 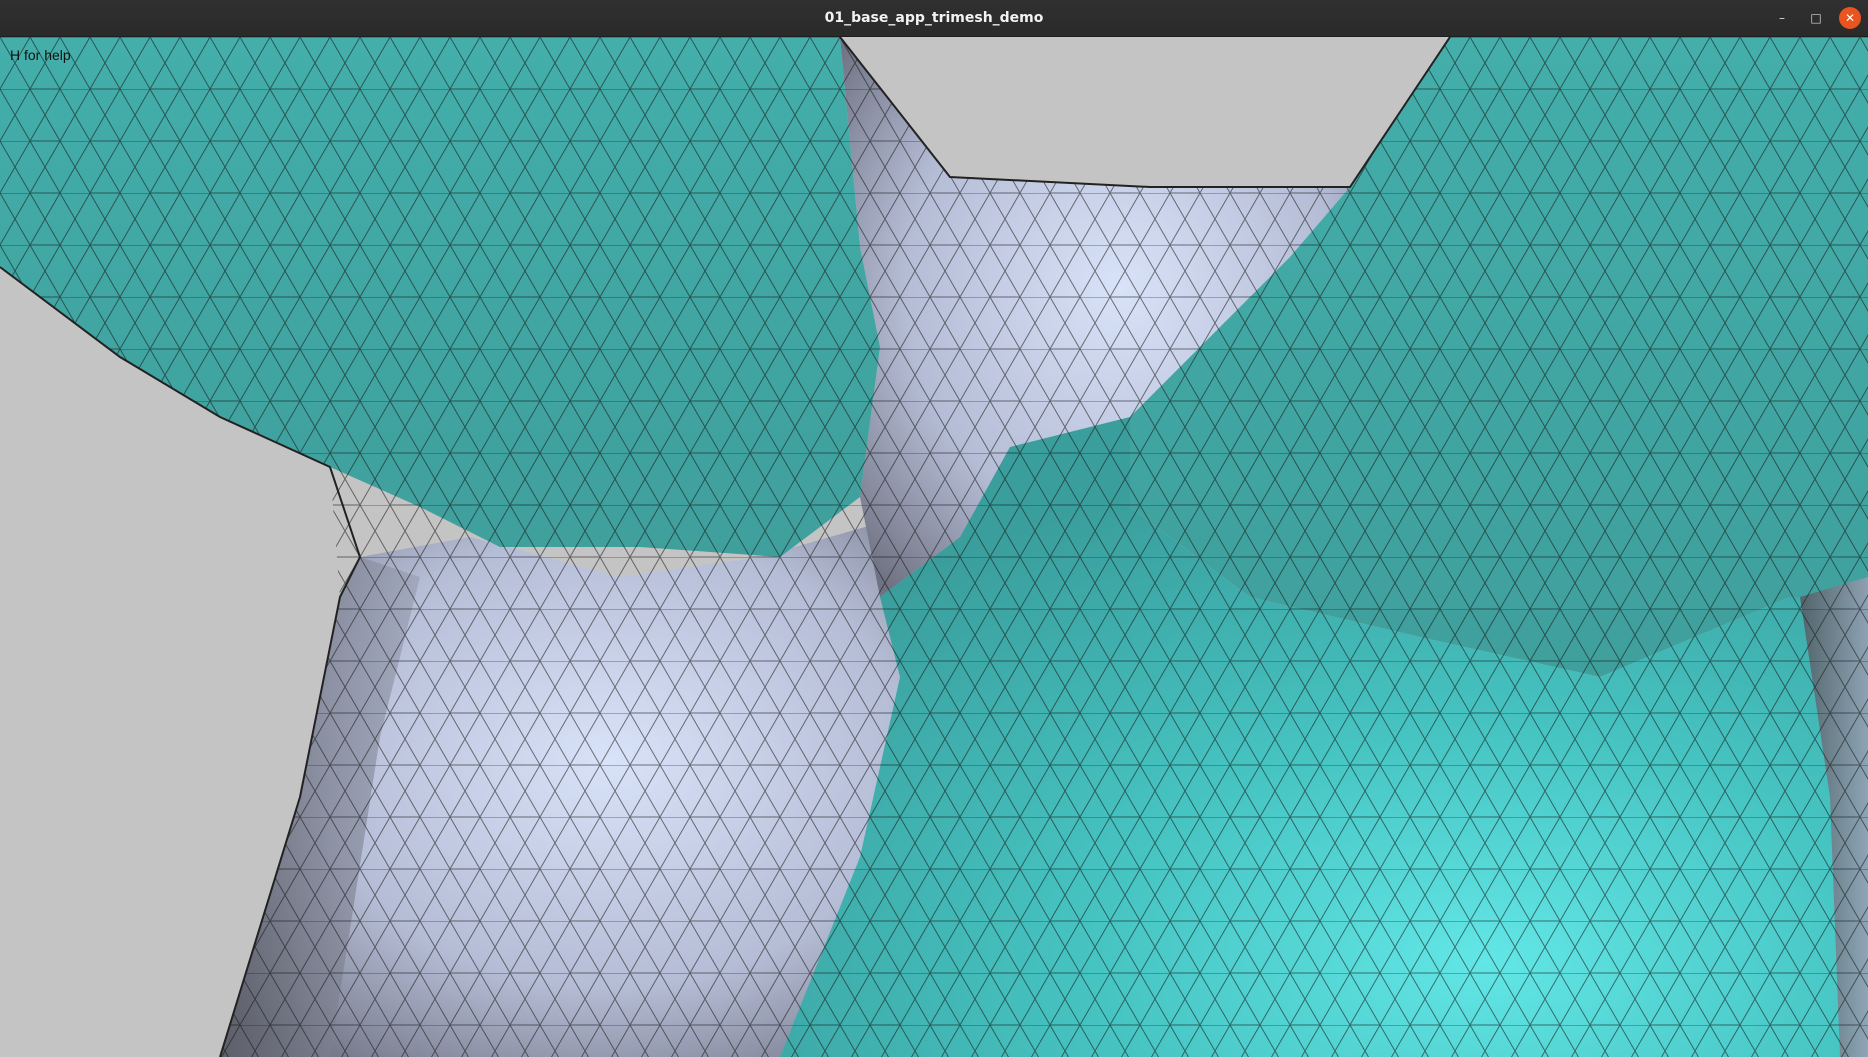 I want to click on maximize-icon: □, so click(x=1816, y=18).